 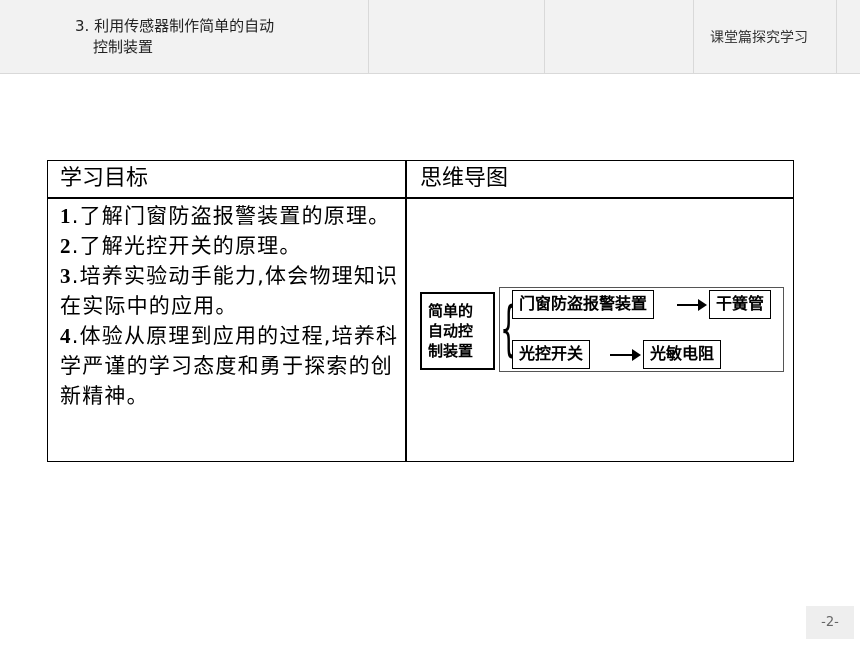 I want to click on goal-text: .了解门窗防盗报警装置的原理。, so click(x=231, y=216).